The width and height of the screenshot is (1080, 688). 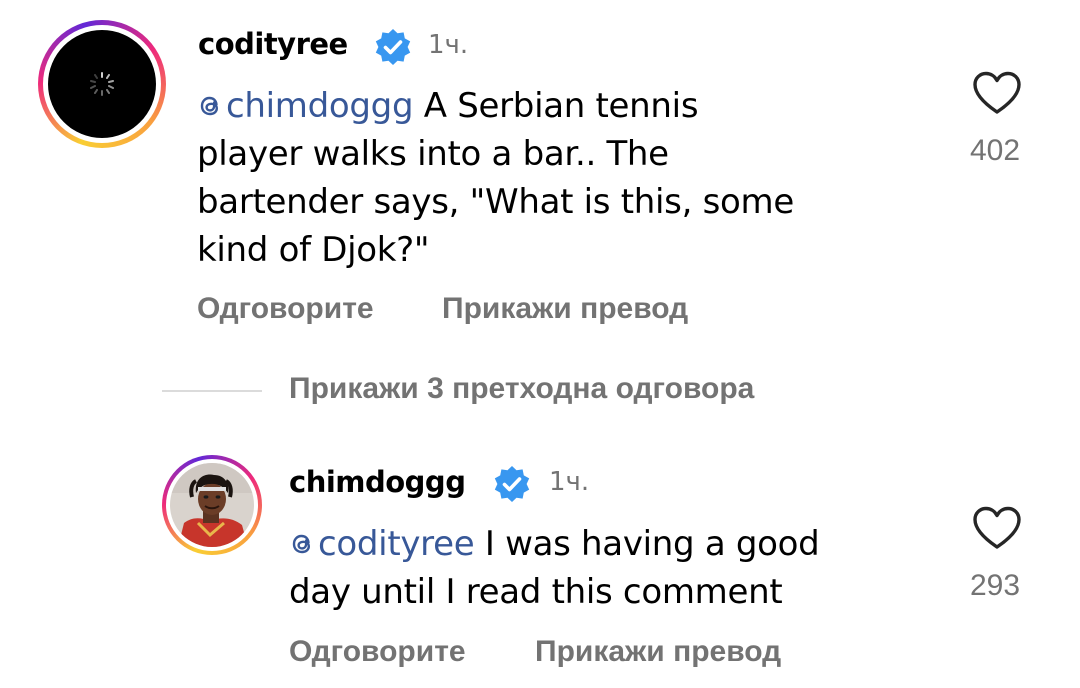 I want to click on user-photo, so click(x=212, y=505).